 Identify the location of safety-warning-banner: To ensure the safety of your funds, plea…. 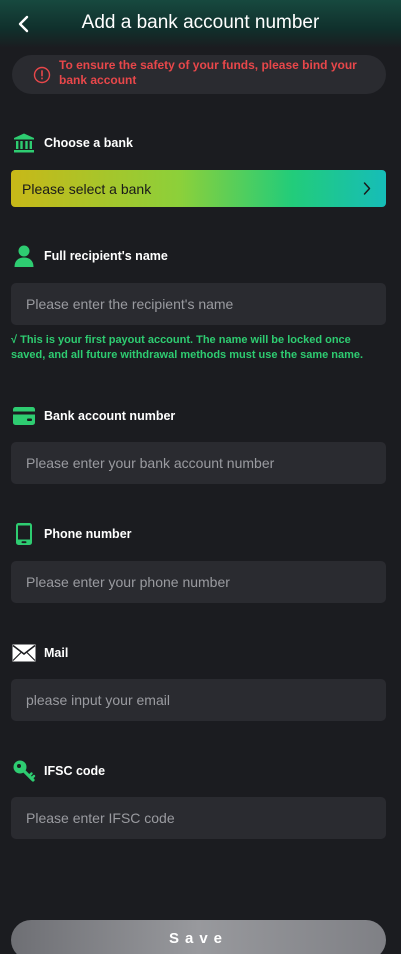
(199, 74).